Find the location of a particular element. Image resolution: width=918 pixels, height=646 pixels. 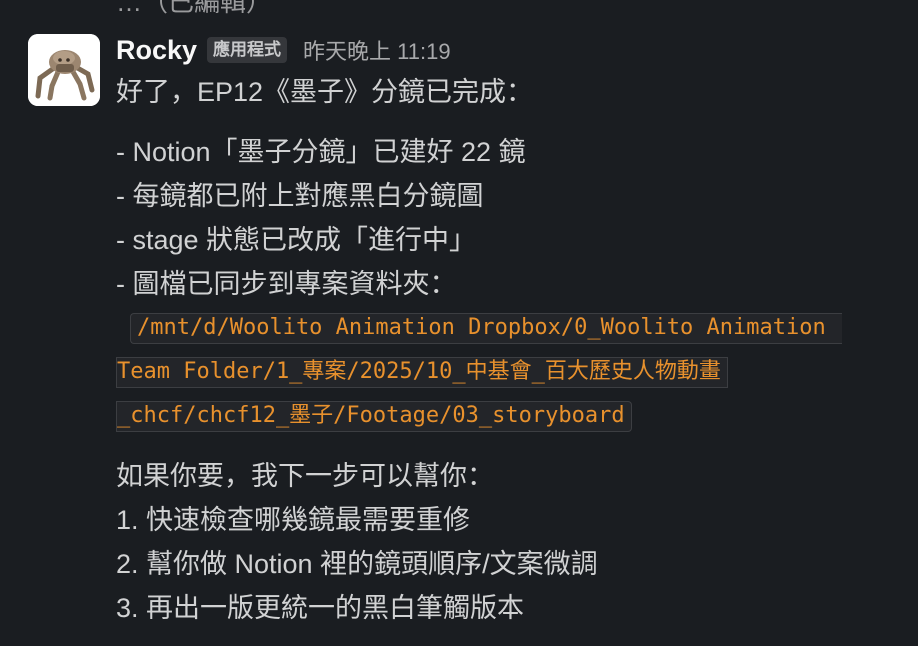

robot-spider-avatar-icon is located at coordinates (64, 70).